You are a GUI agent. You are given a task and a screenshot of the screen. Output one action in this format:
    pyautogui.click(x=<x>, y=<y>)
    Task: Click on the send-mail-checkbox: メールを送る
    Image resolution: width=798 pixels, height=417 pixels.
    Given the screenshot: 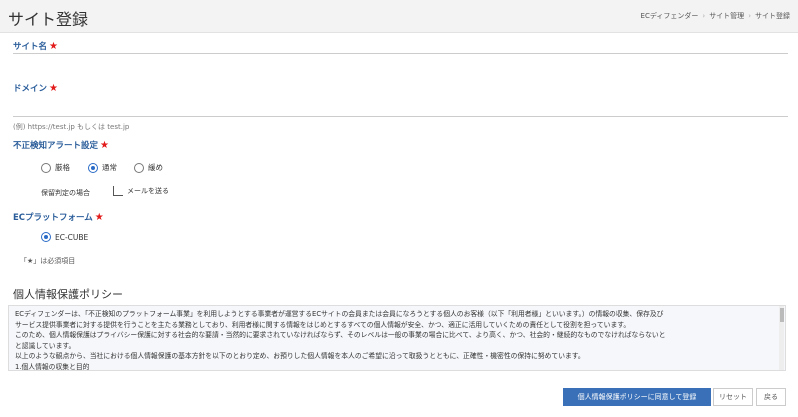 What is the action you would take?
    pyautogui.click(x=141, y=191)
    